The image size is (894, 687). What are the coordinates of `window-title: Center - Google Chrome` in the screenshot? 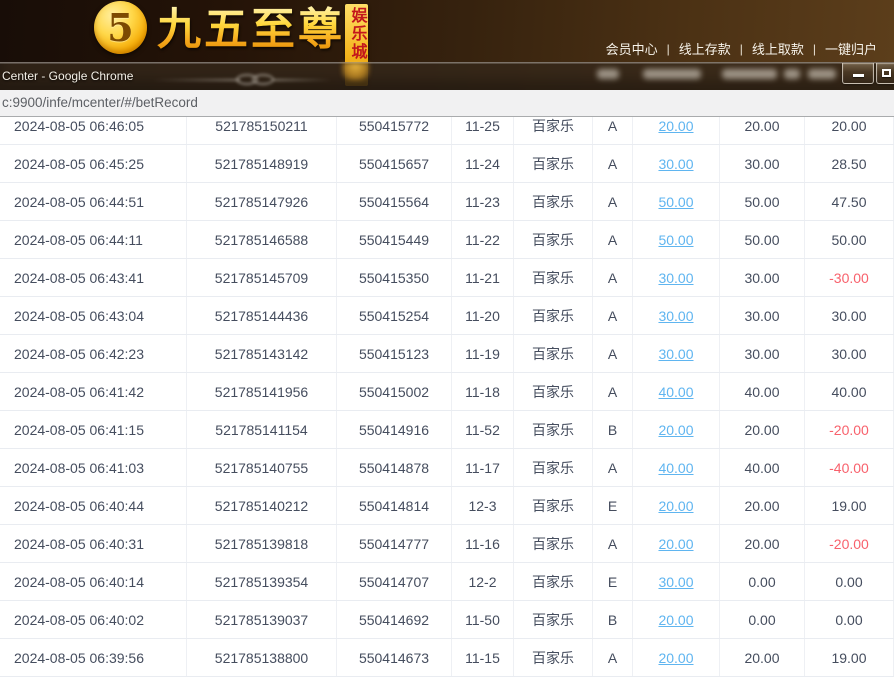 It's located at (68, 76).